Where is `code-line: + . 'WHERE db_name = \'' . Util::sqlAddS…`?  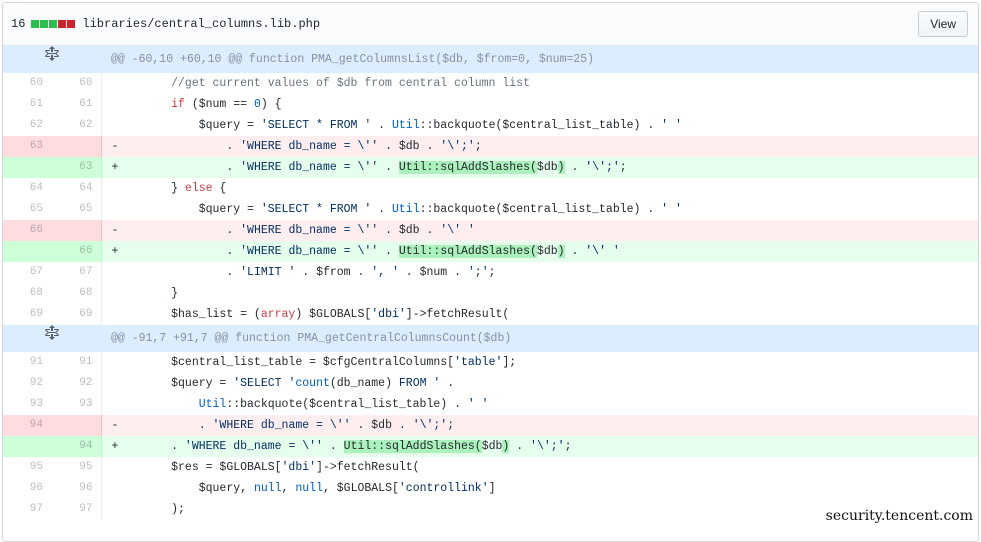 code-line: + . 'WHERE db_name = \'' . Util::sqlAddS… is located at coordinates (539, 167).